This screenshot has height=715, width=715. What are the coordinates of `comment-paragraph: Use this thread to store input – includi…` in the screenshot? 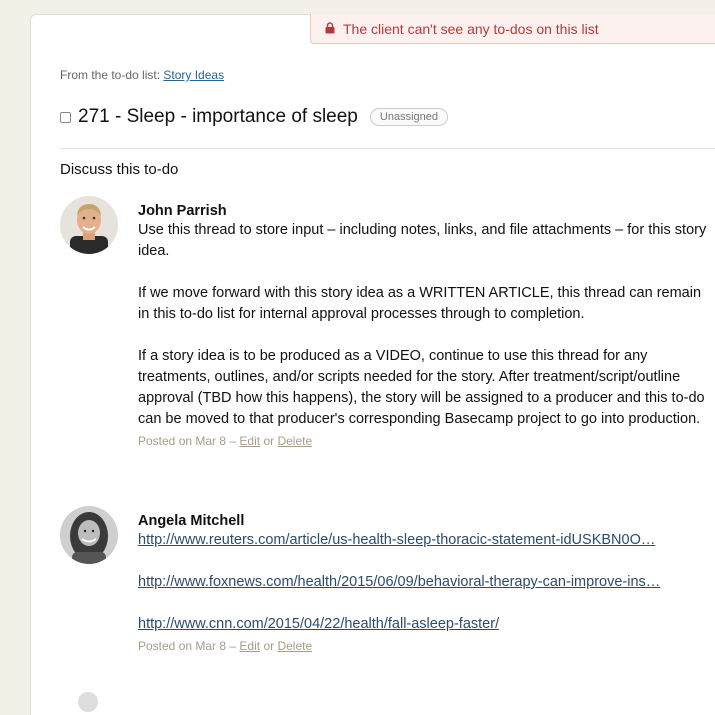 It's located at (422, 240).